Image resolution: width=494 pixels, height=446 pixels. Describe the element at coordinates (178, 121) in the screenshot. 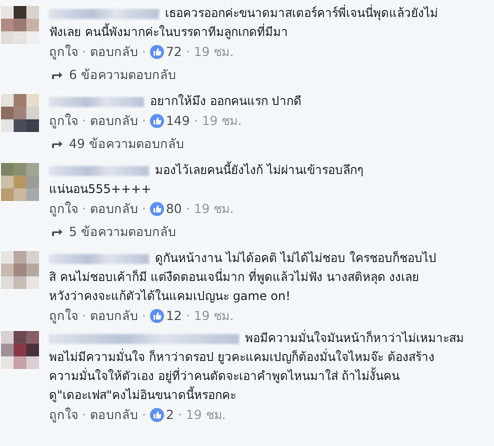

I see `like-count: 149` at that location.